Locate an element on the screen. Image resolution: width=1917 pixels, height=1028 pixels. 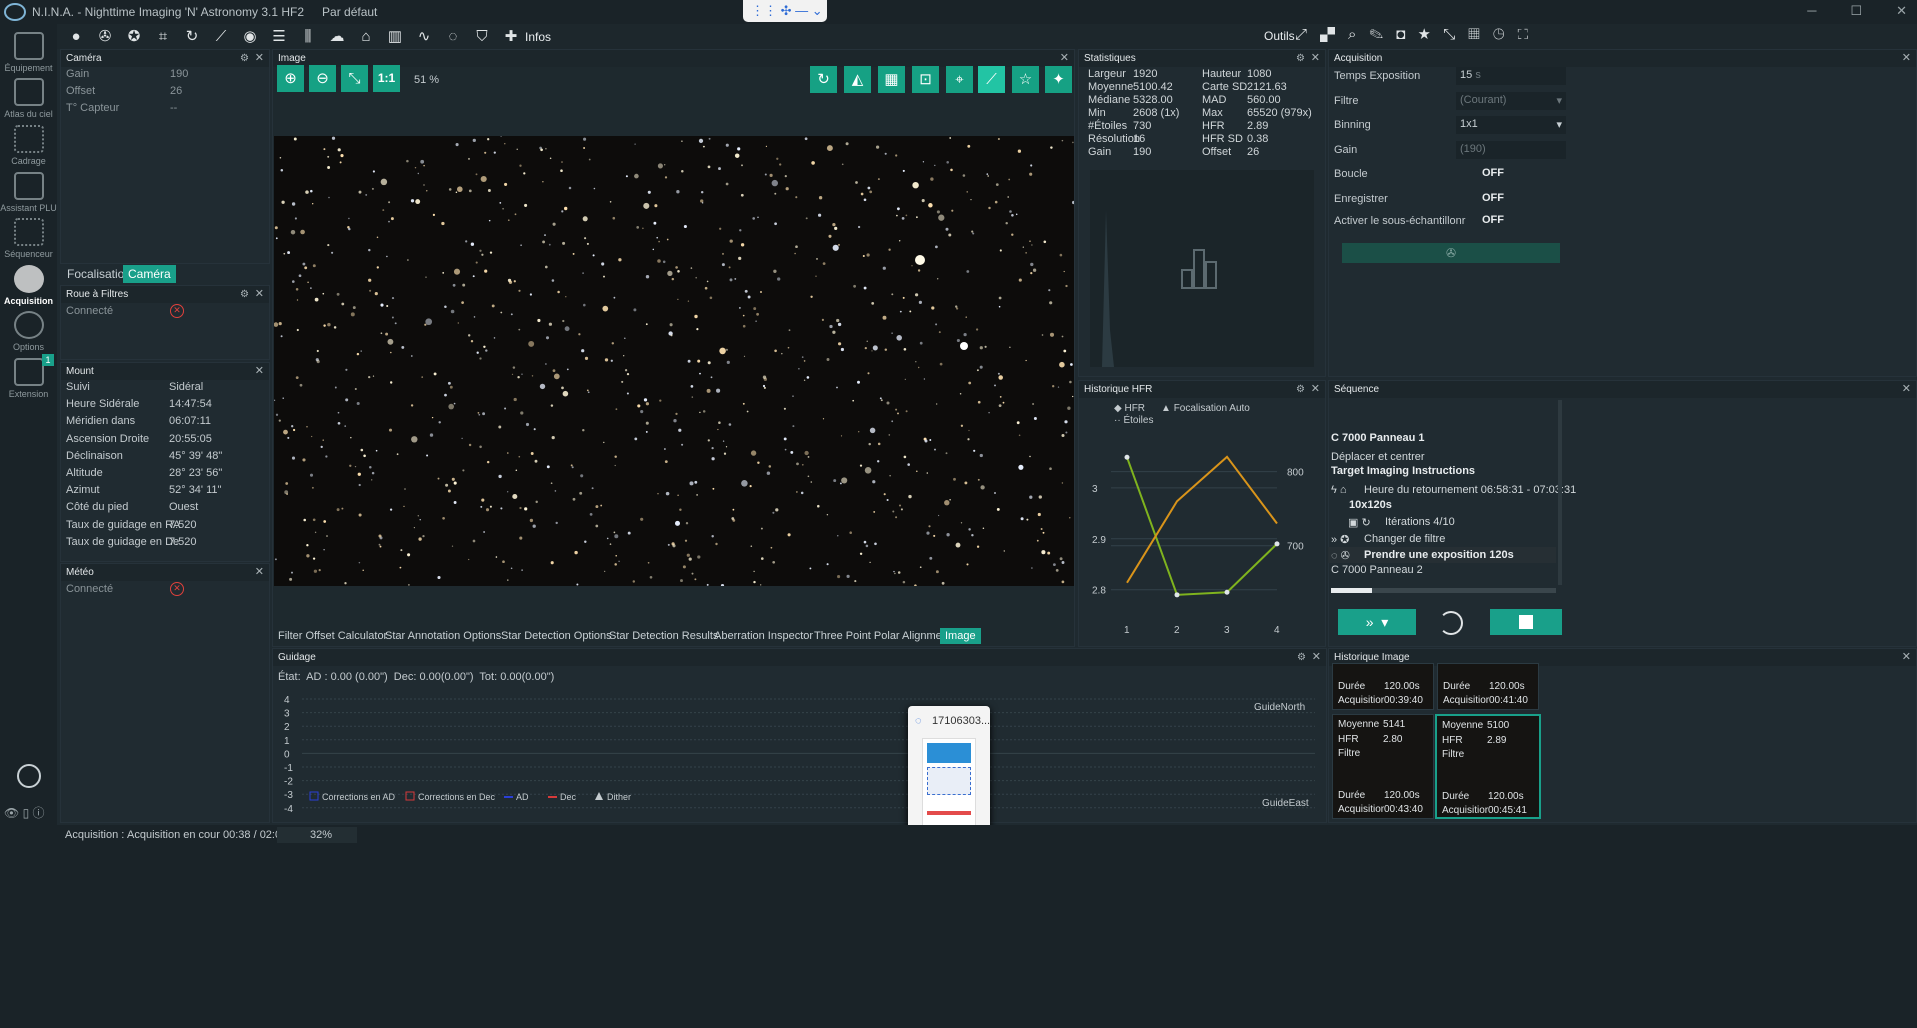
shield-icon: ⛉ is located at coordinates (482, 37).